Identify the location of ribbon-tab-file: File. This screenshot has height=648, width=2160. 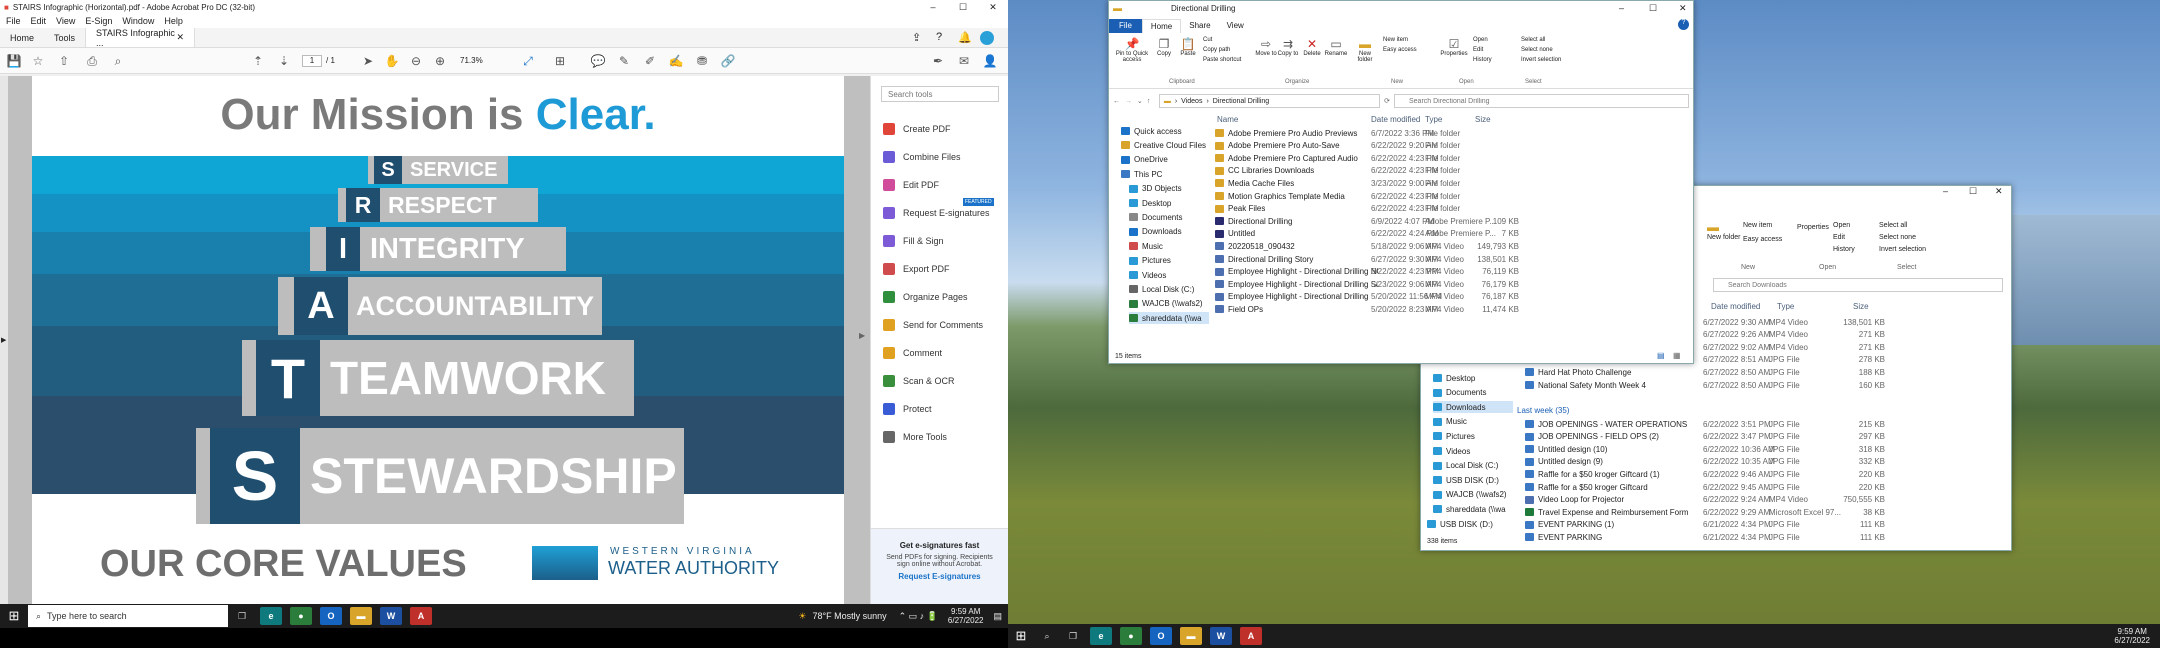
(1125, 26).